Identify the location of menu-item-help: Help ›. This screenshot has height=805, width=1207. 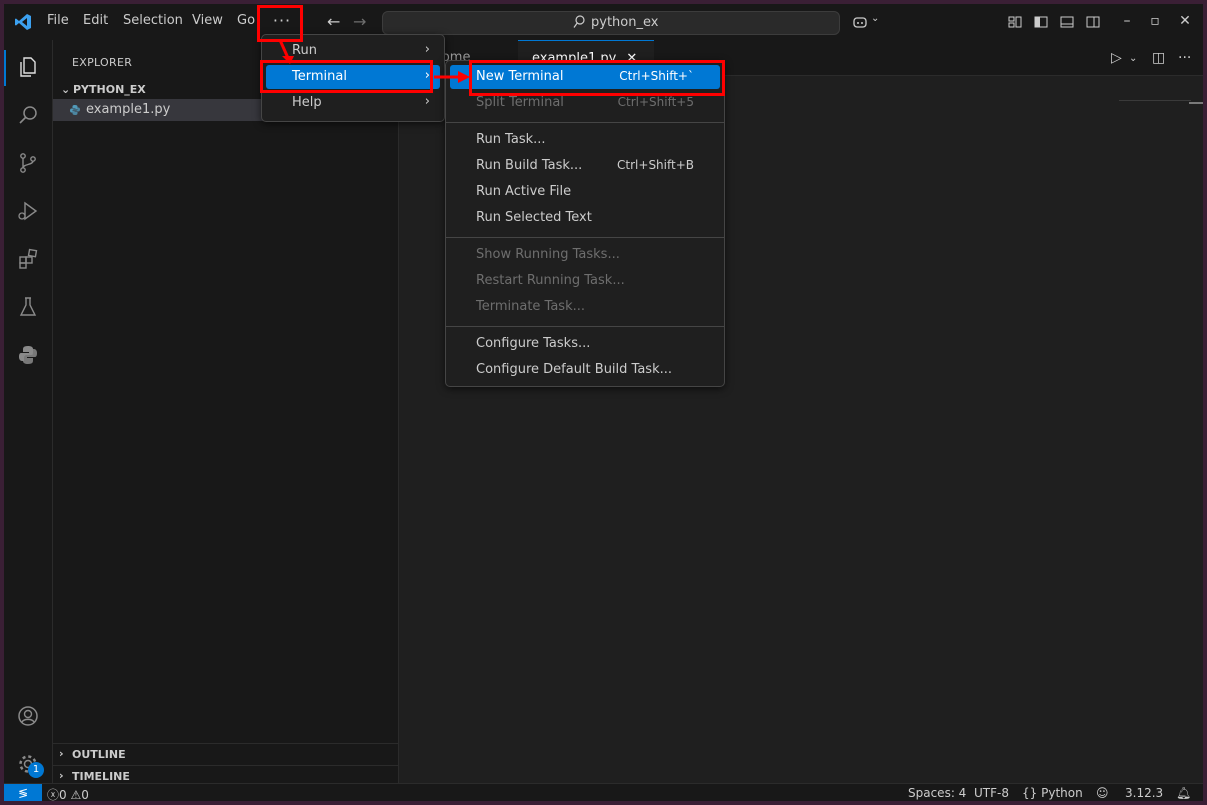
(353, 103).